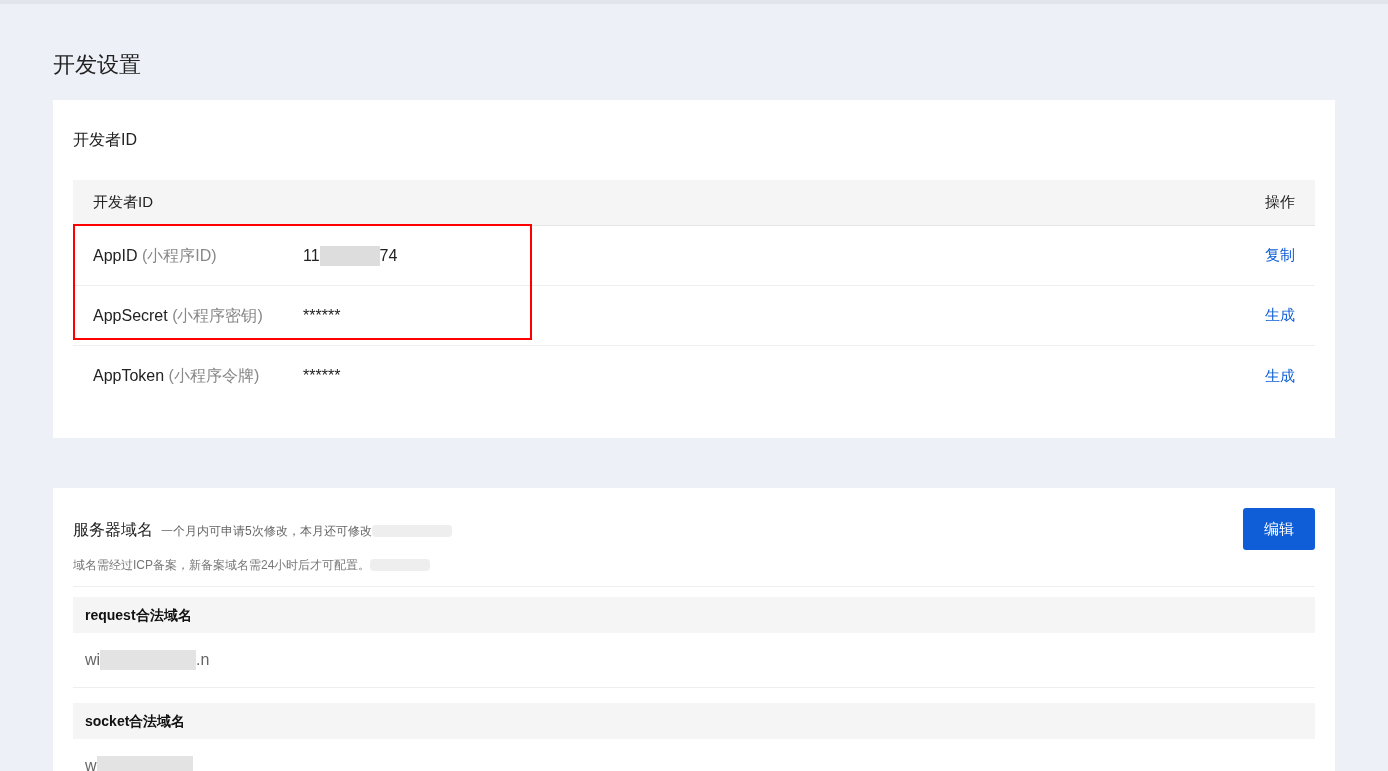  I want to click on field-value: 74, so click(388, 255).